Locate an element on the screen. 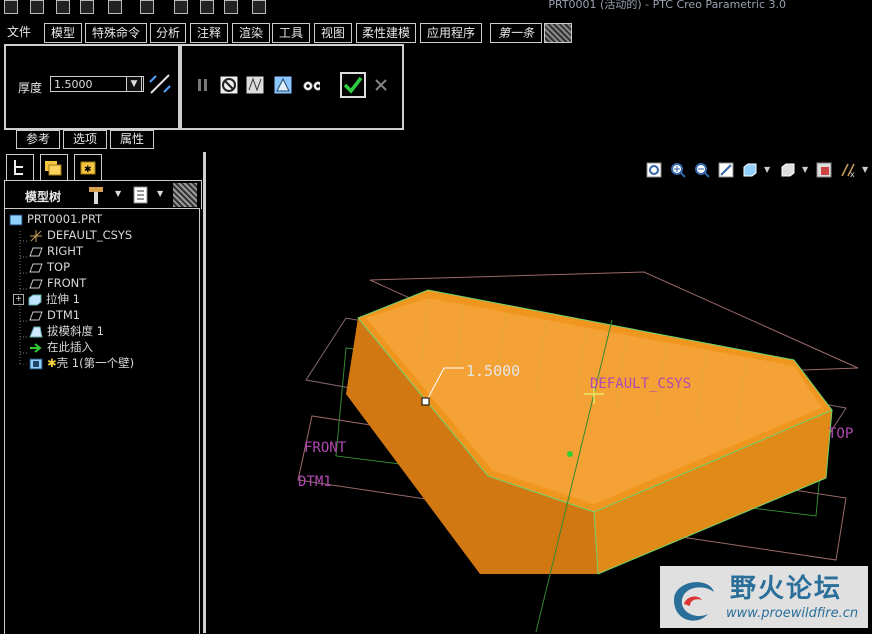  tree-item-dtm1: DTM1 is located at coordinates (54, 315).